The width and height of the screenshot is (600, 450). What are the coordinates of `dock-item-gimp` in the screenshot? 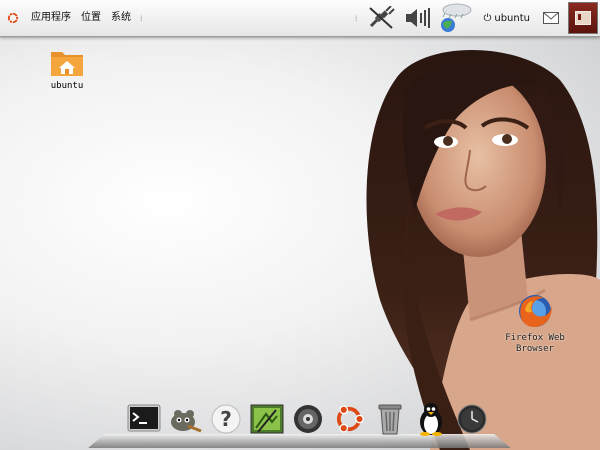 It's located at (185, 419).